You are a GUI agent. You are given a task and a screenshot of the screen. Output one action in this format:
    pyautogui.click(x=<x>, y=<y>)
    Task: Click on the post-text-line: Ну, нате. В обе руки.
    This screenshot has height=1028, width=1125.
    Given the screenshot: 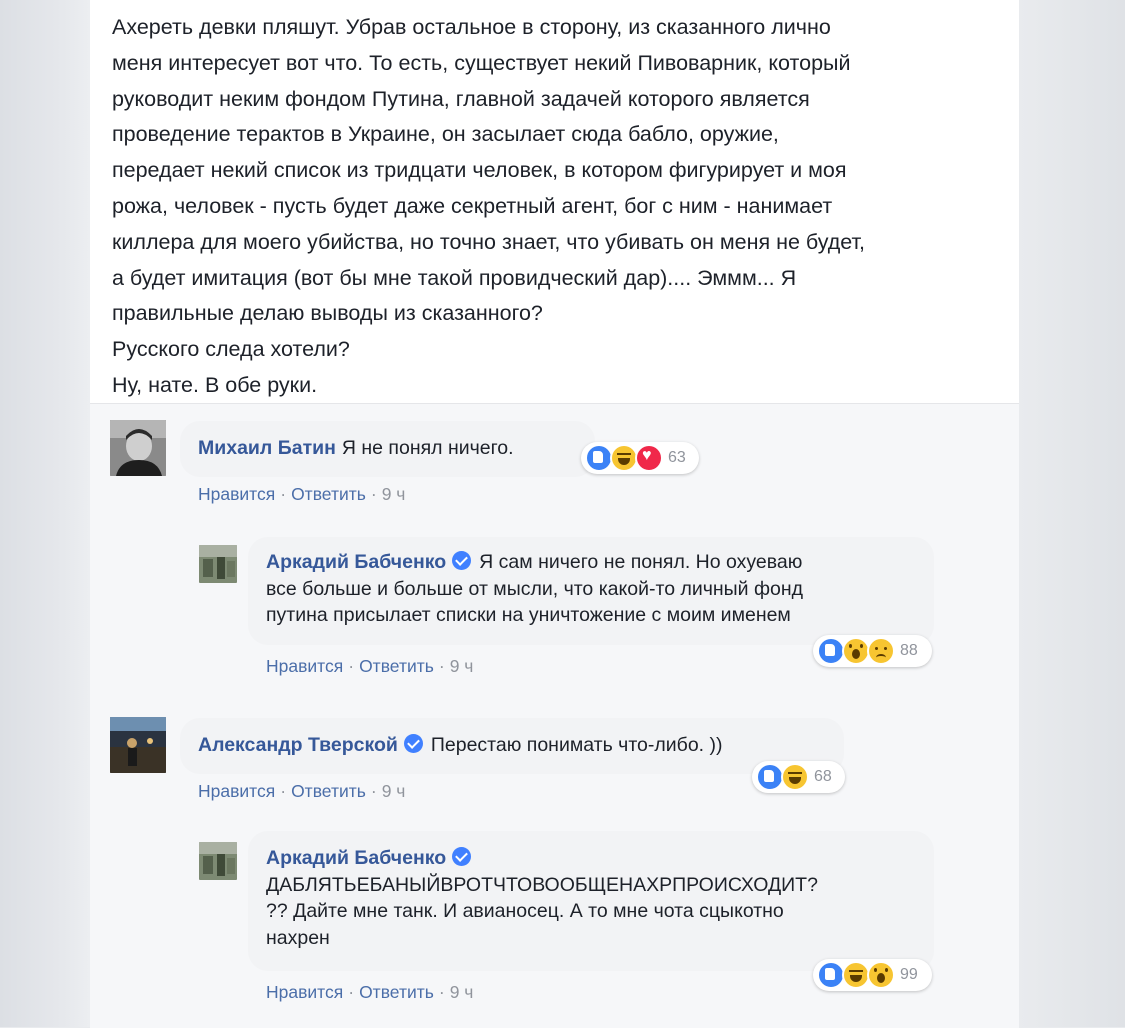 What is the action you would take?
    pyautogui.click(x=215, y=384)
    